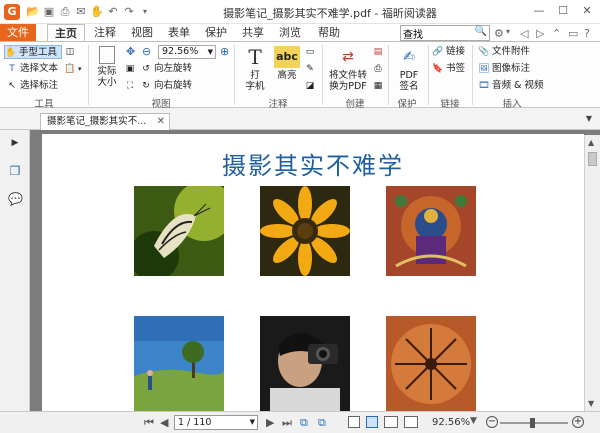  What do you see at coordinates (216, 33) in the screenshot?
I see `tab-protect: 保护` at bounding box center [216, 33].